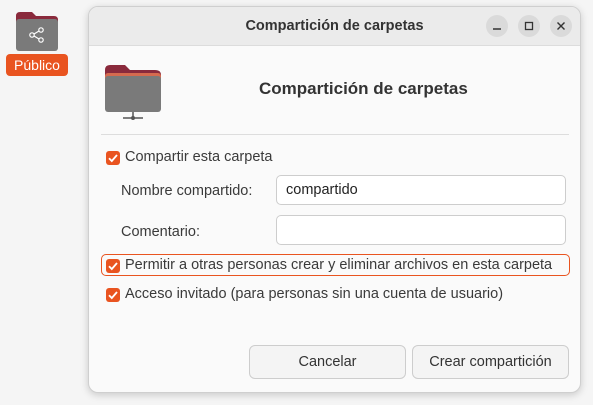  I want to click on maximize-button, so click(529, 26).